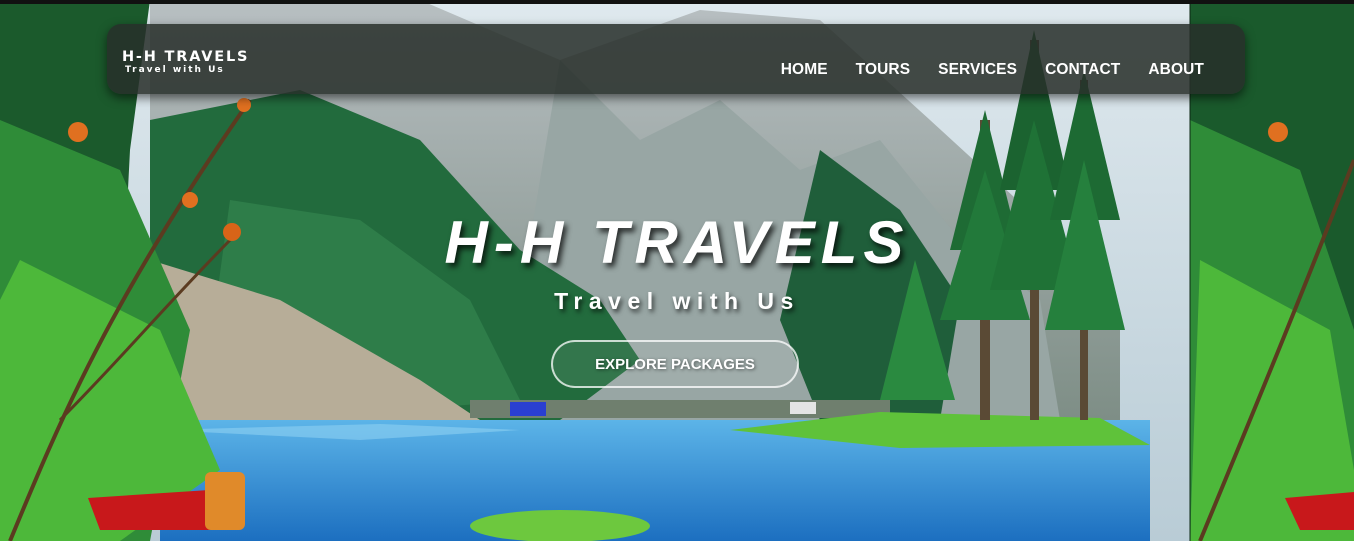  What do you see at coordinates (175, 70) in the screenshot?
I see `brand-subtitle: Travel with Us` at bounding box center [175, 70].